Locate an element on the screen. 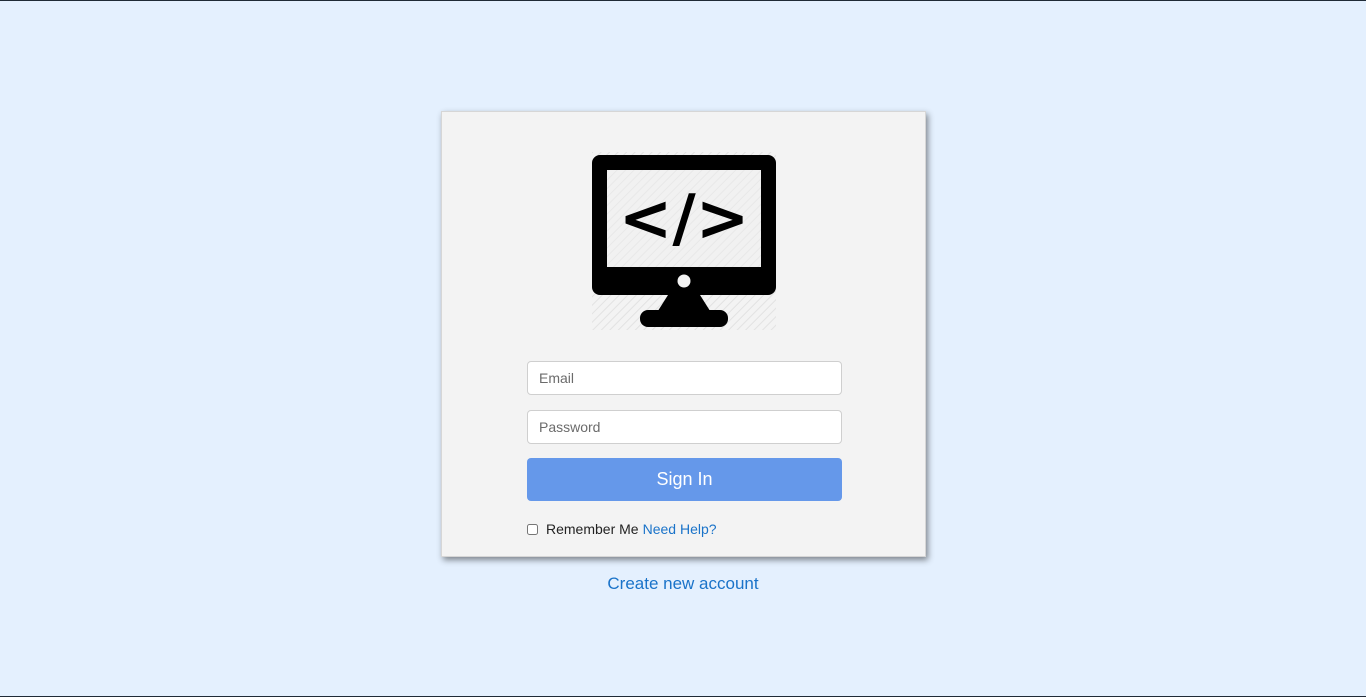  email-field is located at coordinates (684, 378).